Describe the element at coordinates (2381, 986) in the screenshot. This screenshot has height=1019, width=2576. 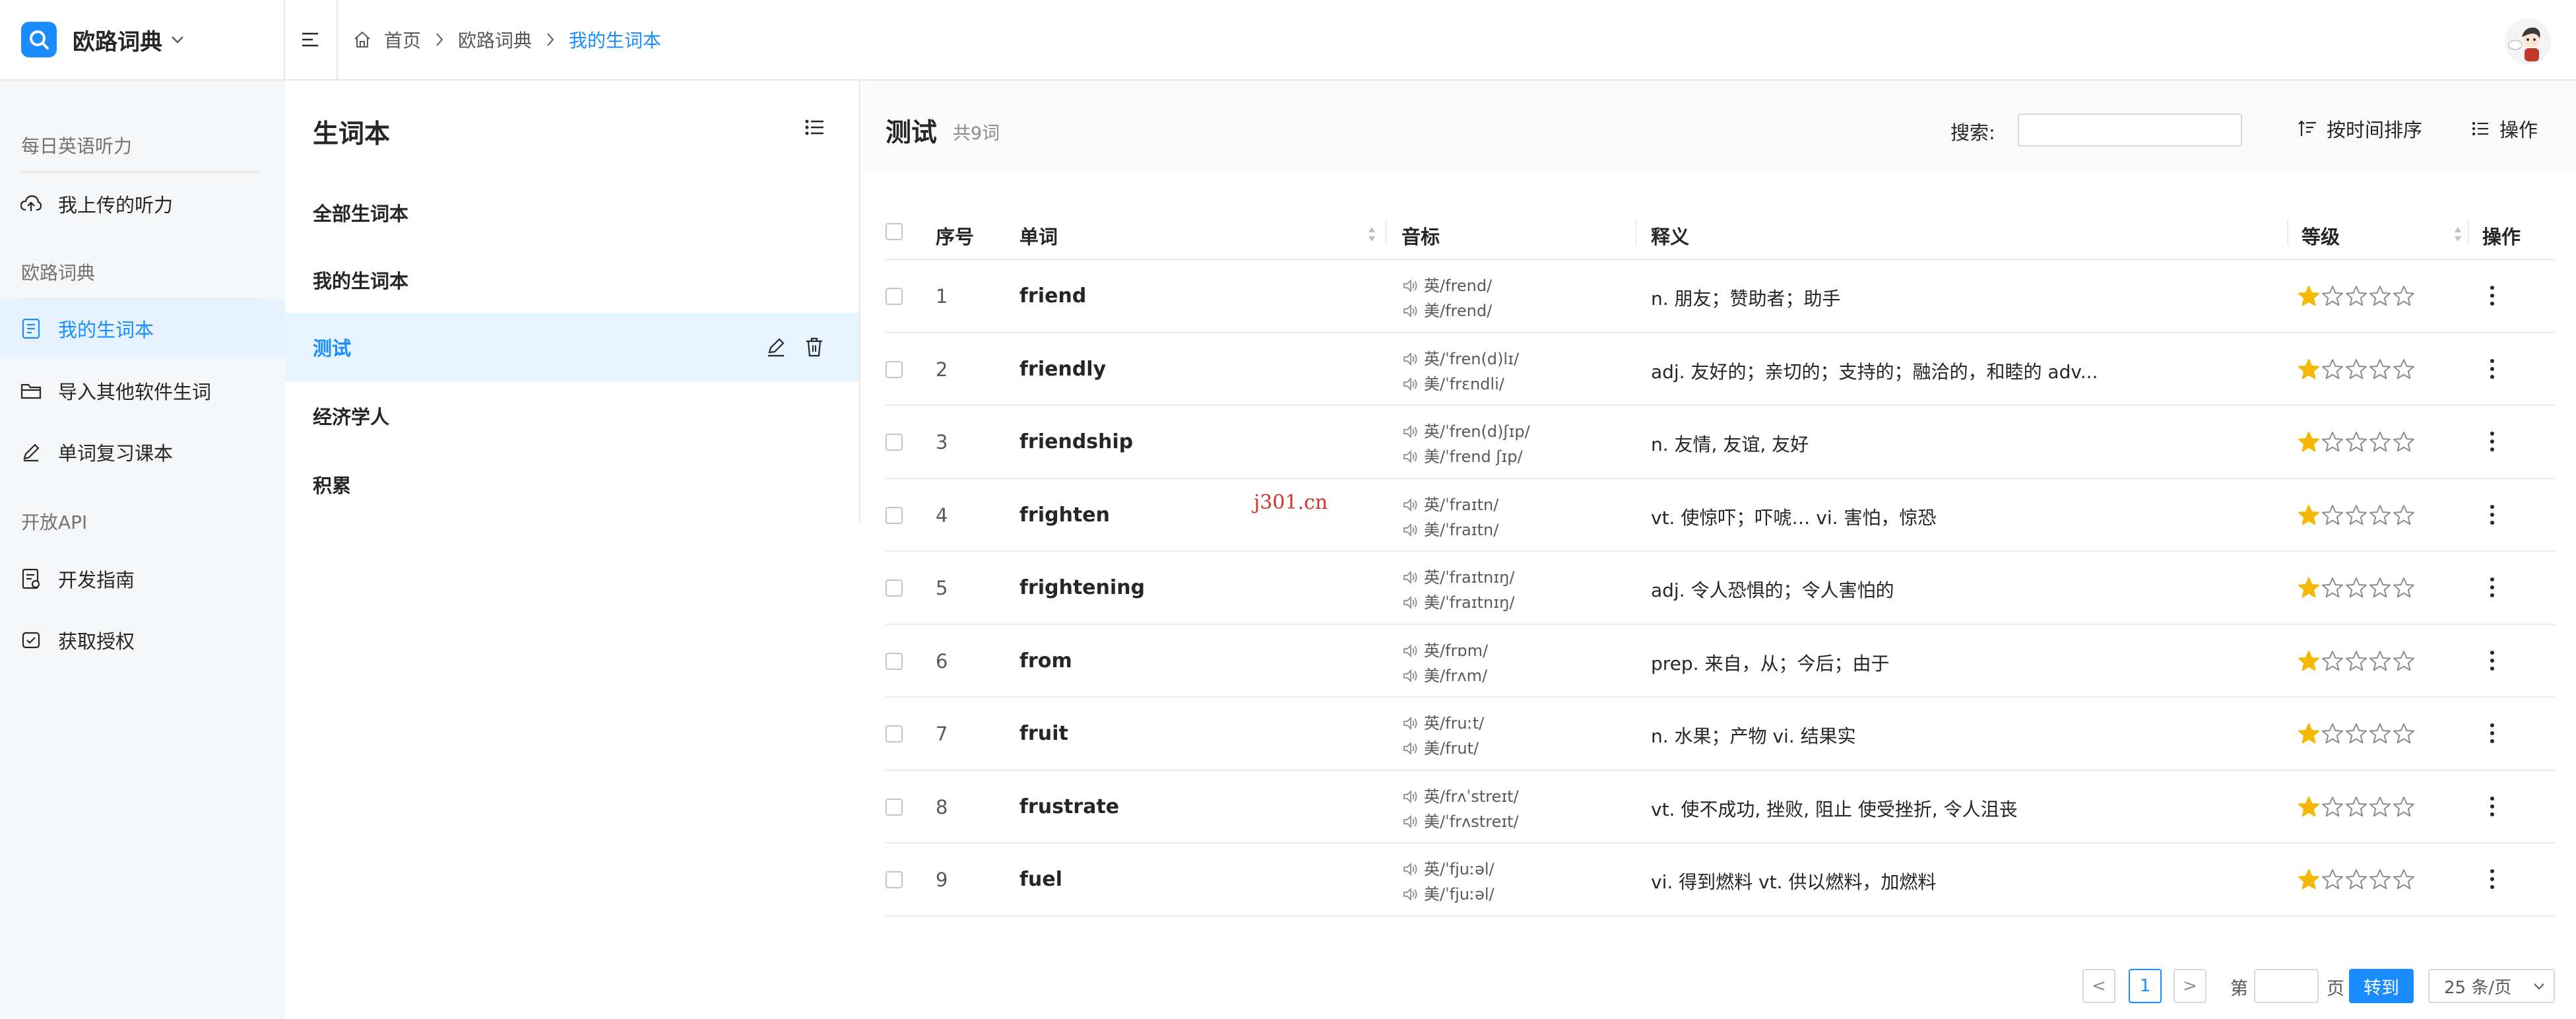
I see `goto-button: 转到` at that location.